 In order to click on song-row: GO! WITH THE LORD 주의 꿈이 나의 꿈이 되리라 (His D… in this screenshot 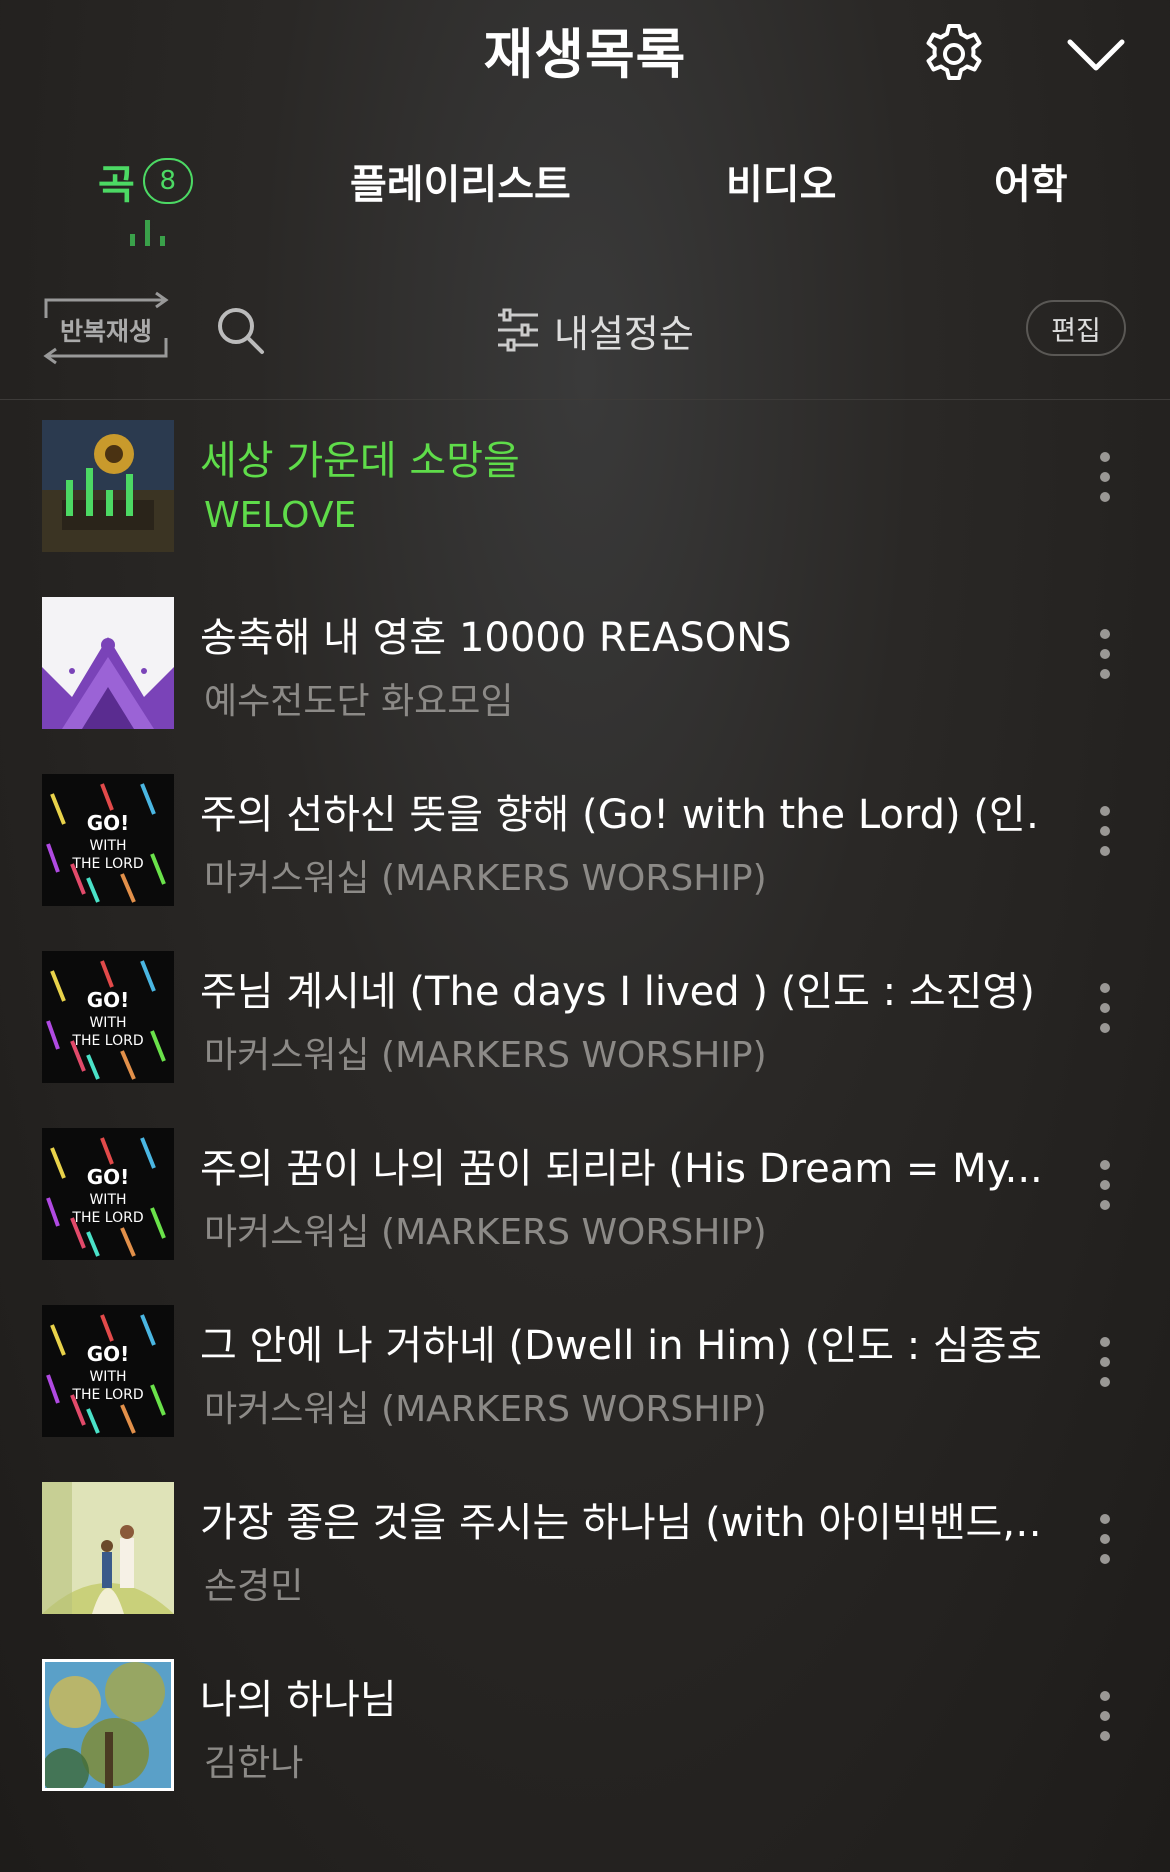, I will do `click(585, 1204)`.